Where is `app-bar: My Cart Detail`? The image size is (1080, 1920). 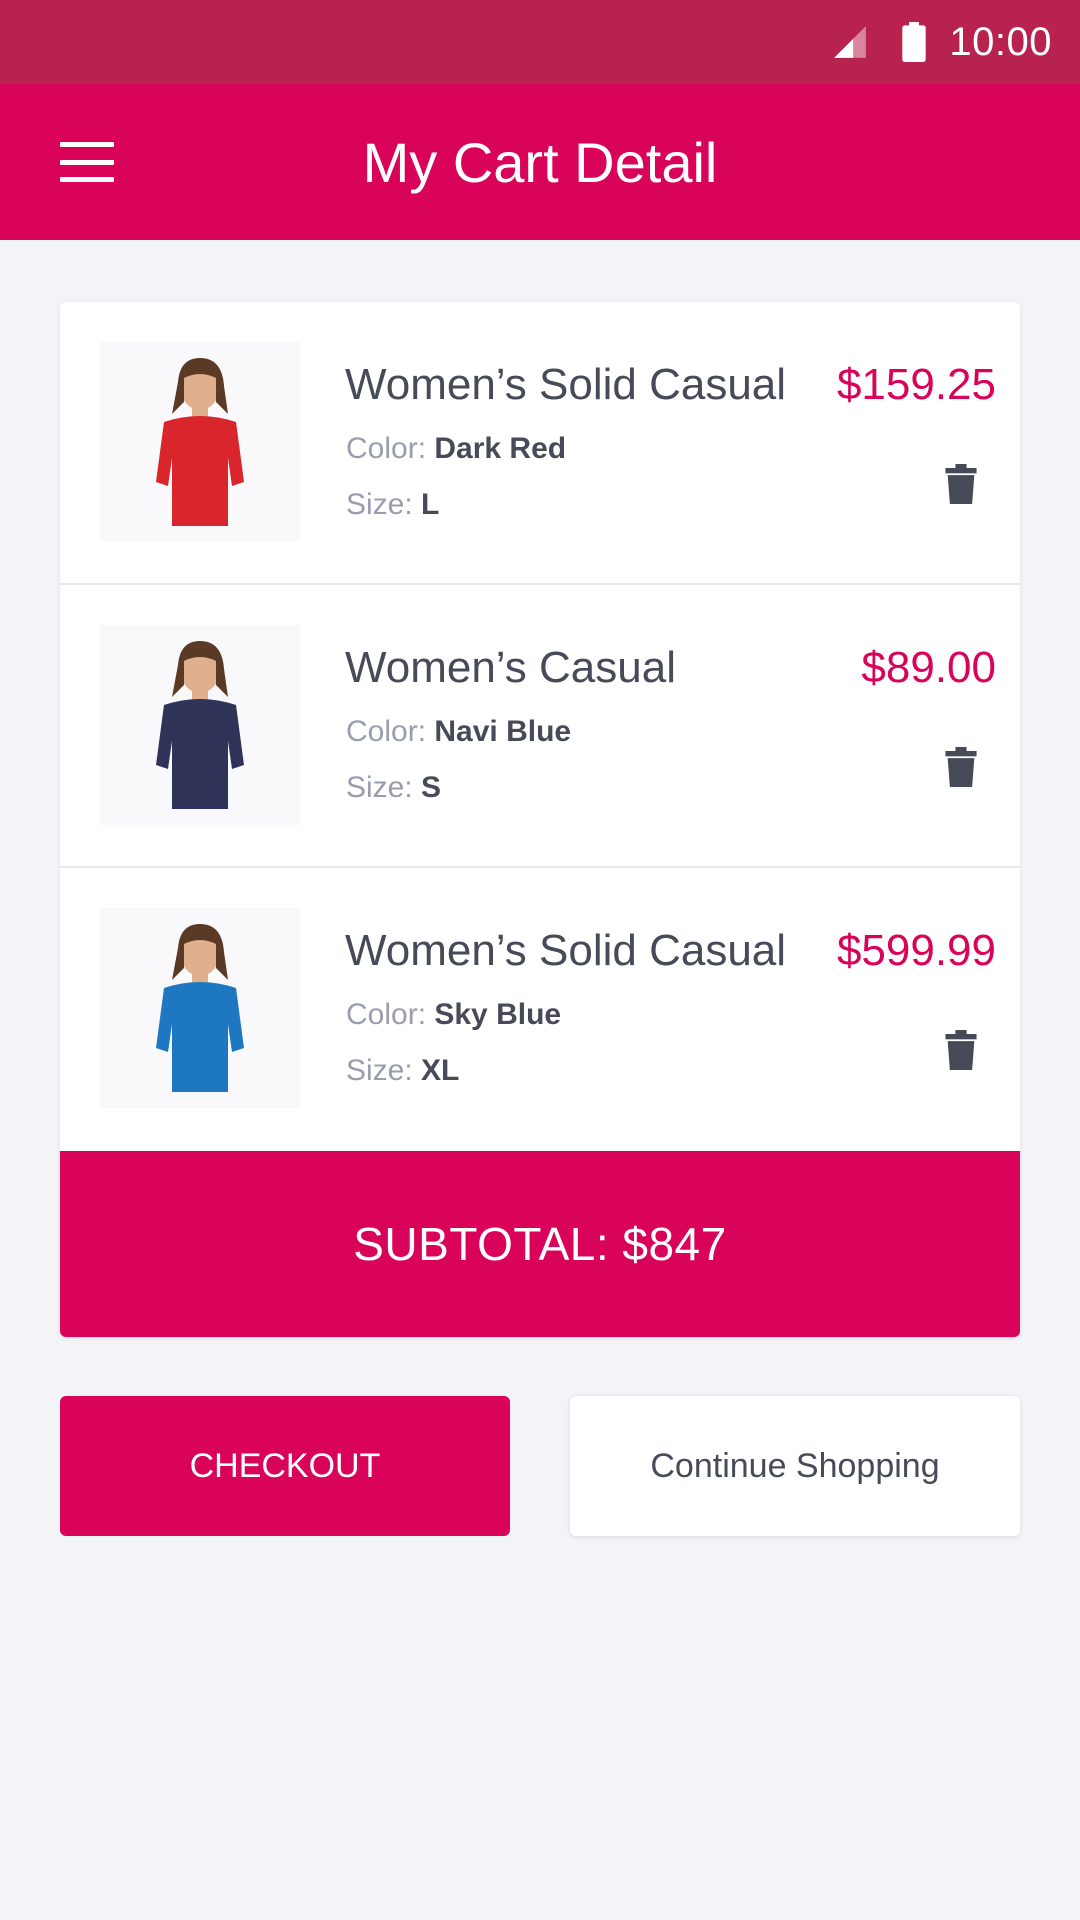
app-bar: My Cart Detail is located at coordinates (540, 162).